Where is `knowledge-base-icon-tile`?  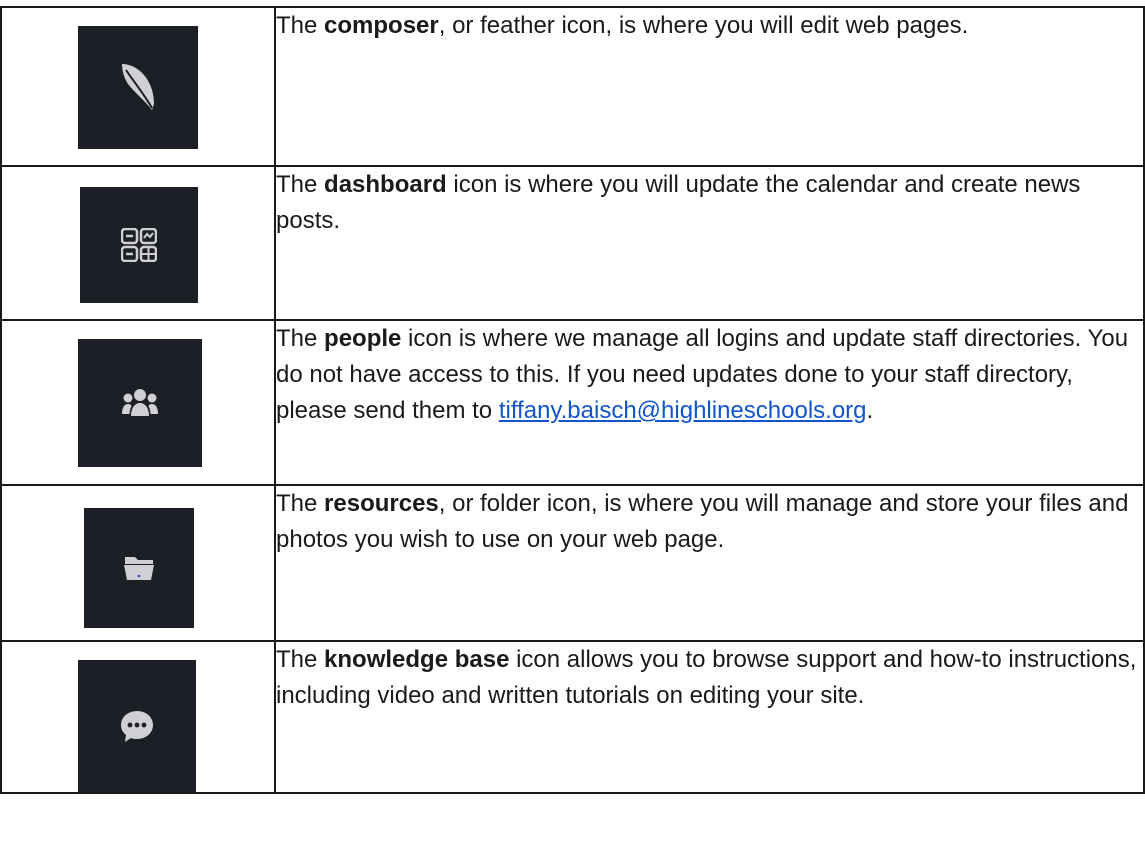
knowledge-base-icon-tile is located at coordinates (137, 726).